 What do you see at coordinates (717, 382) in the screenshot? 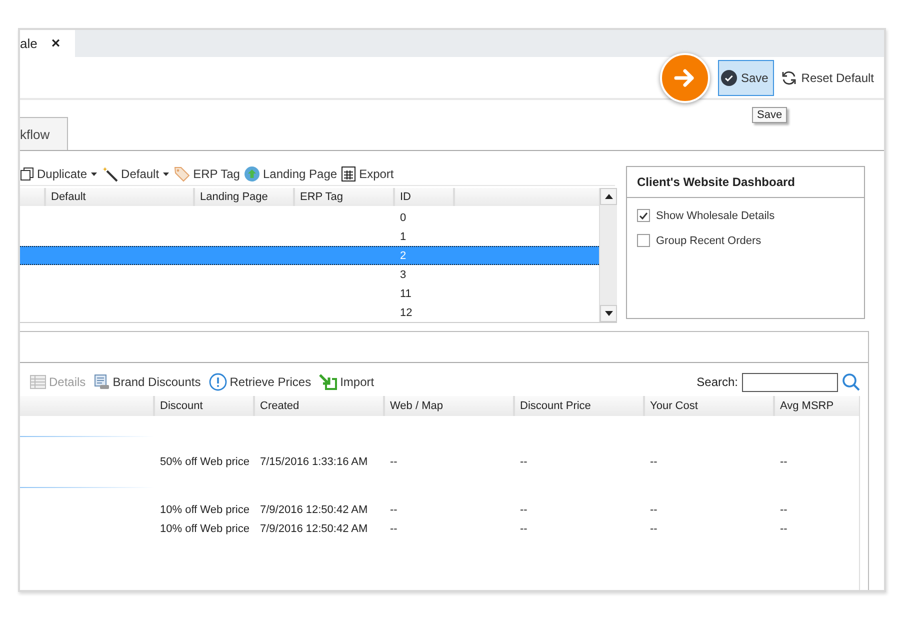
I see `search-label: Search:` at bounding box center [717, 382].